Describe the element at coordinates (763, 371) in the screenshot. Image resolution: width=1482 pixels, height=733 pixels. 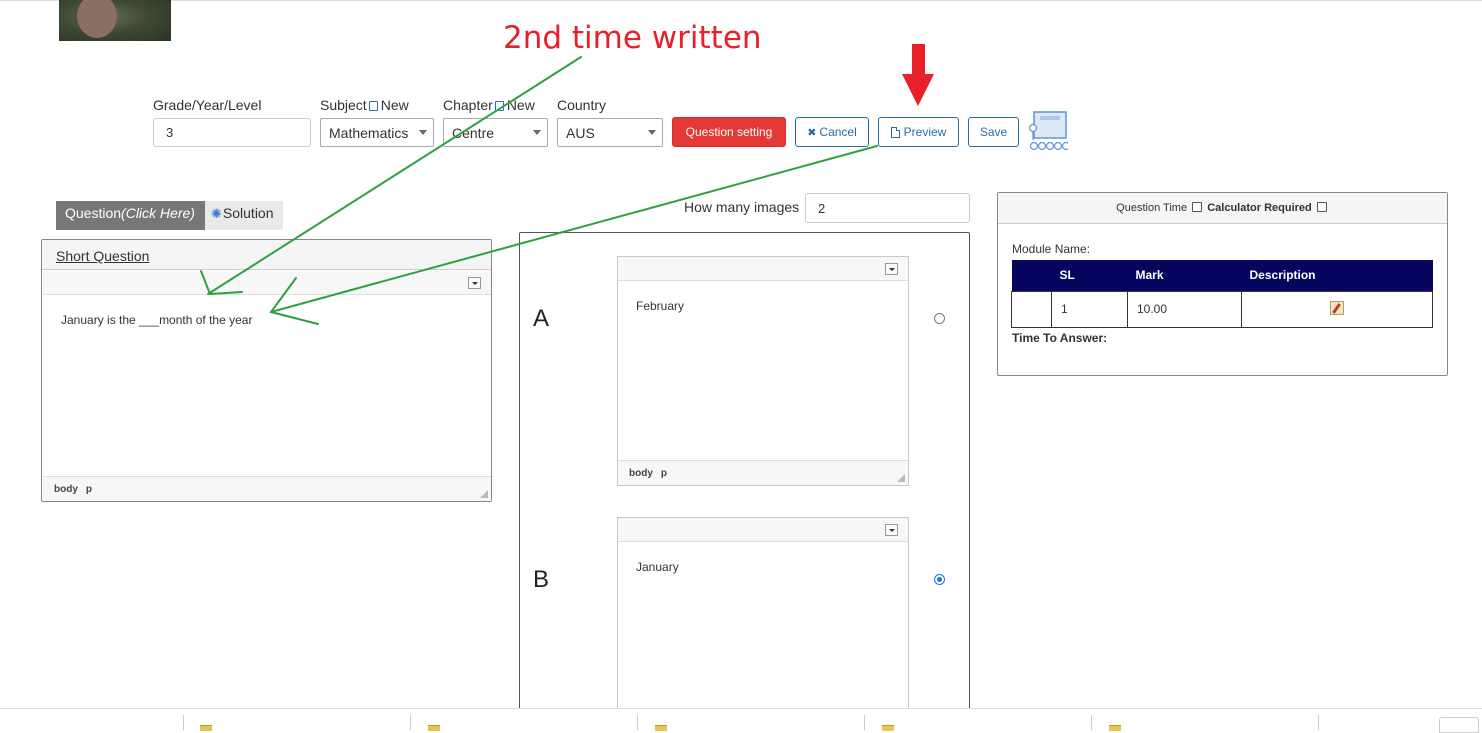
I see `option-a-editor: February body p` at that location.